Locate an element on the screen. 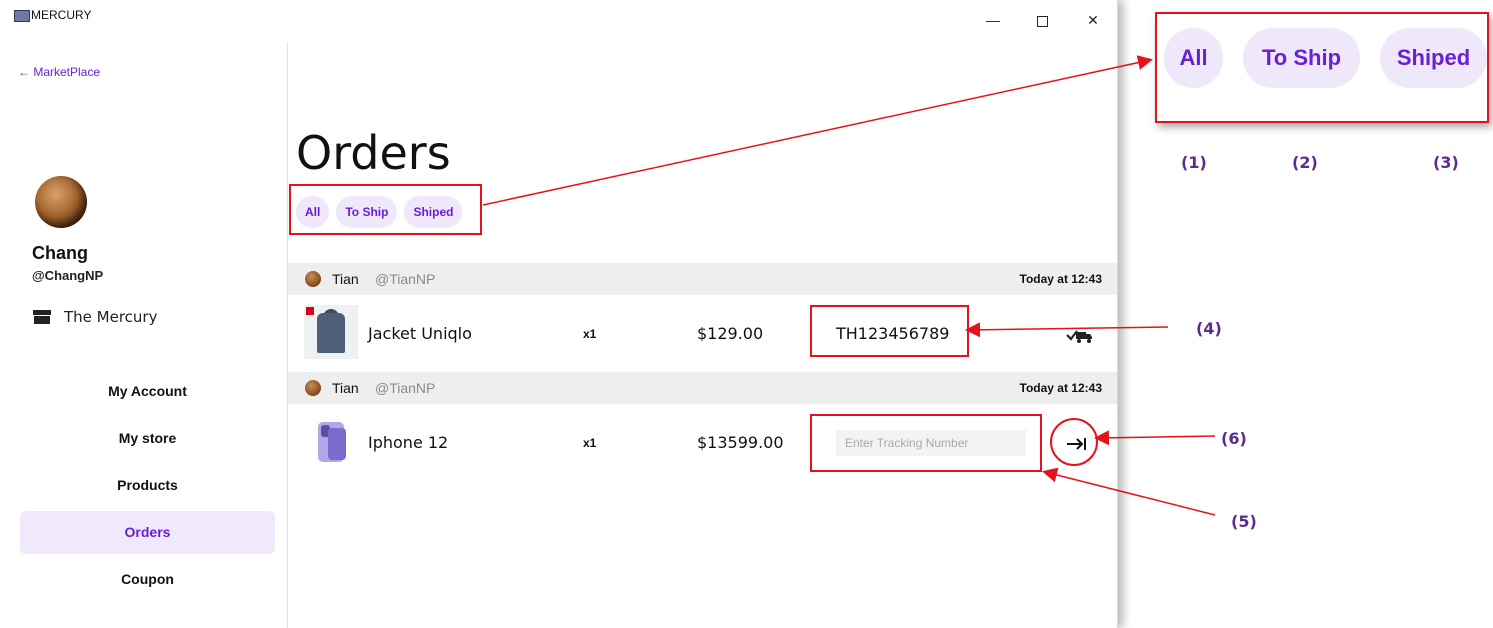 The height and width of the screenshot is (628, 1493). shipped-truck-icon is located at coordinates (1079, 336).